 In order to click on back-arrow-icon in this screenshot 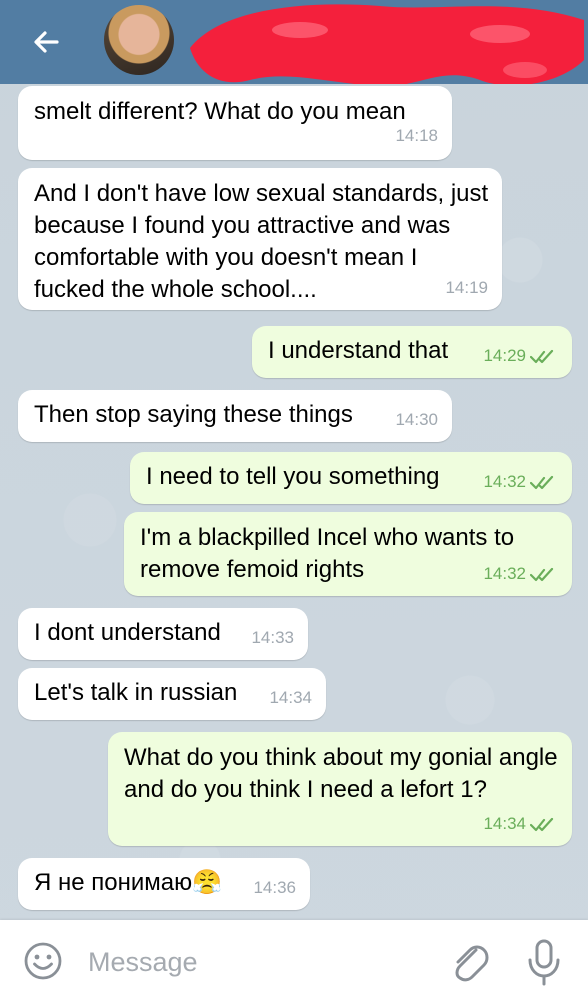, I will do `click(46, 42)`.